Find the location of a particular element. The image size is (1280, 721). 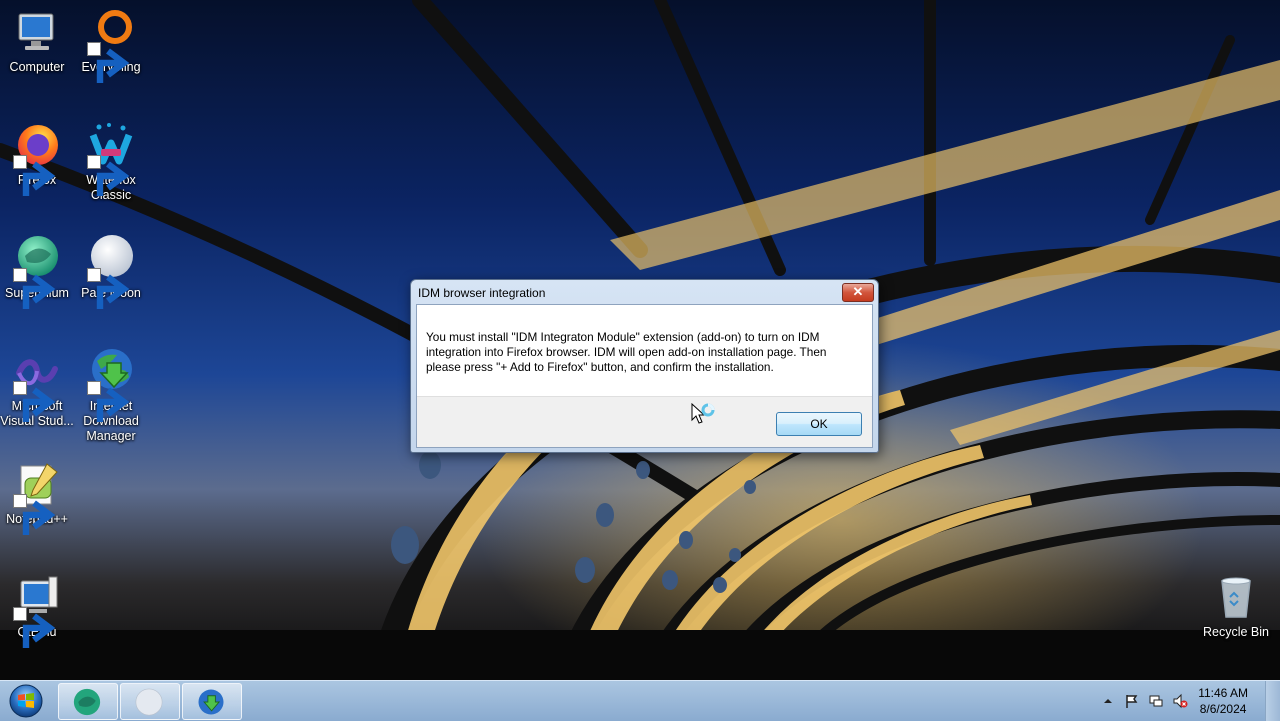

supermium-icon is located at coordinates (87, 702).